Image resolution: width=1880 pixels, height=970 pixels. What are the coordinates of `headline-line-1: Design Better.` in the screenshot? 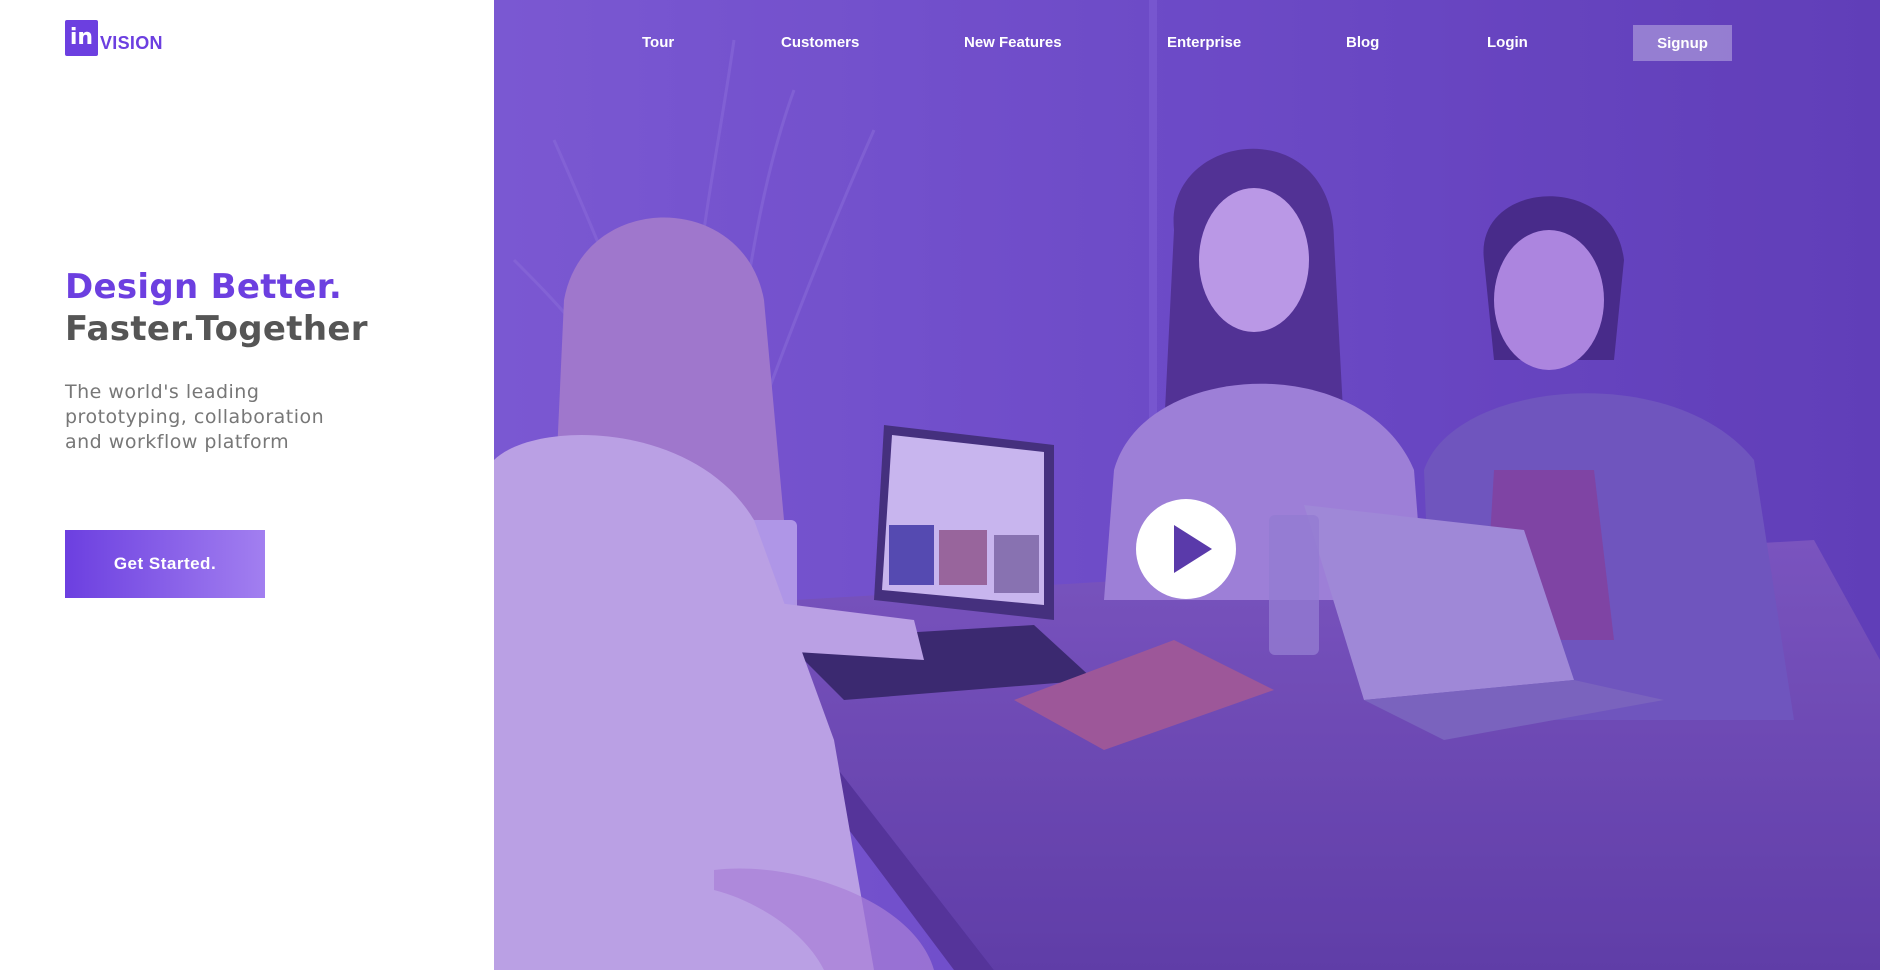 It's located at (204, 287).